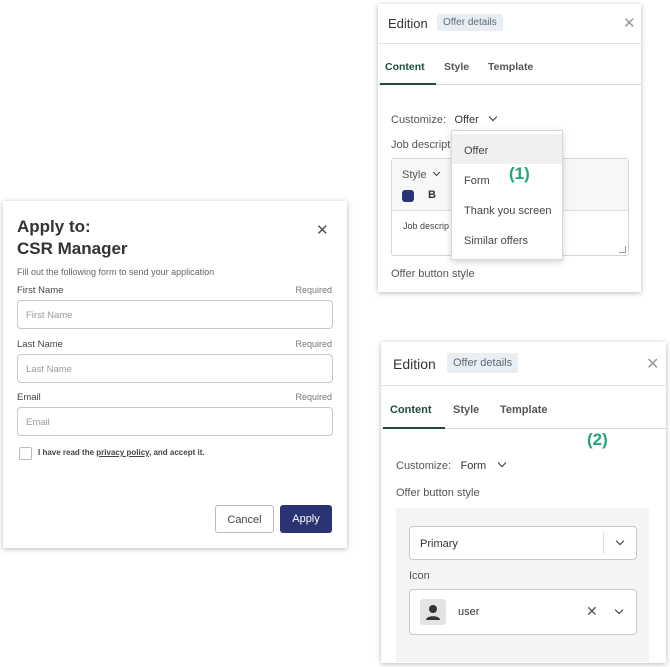  I want to click on select-divider, so click(603, 543).